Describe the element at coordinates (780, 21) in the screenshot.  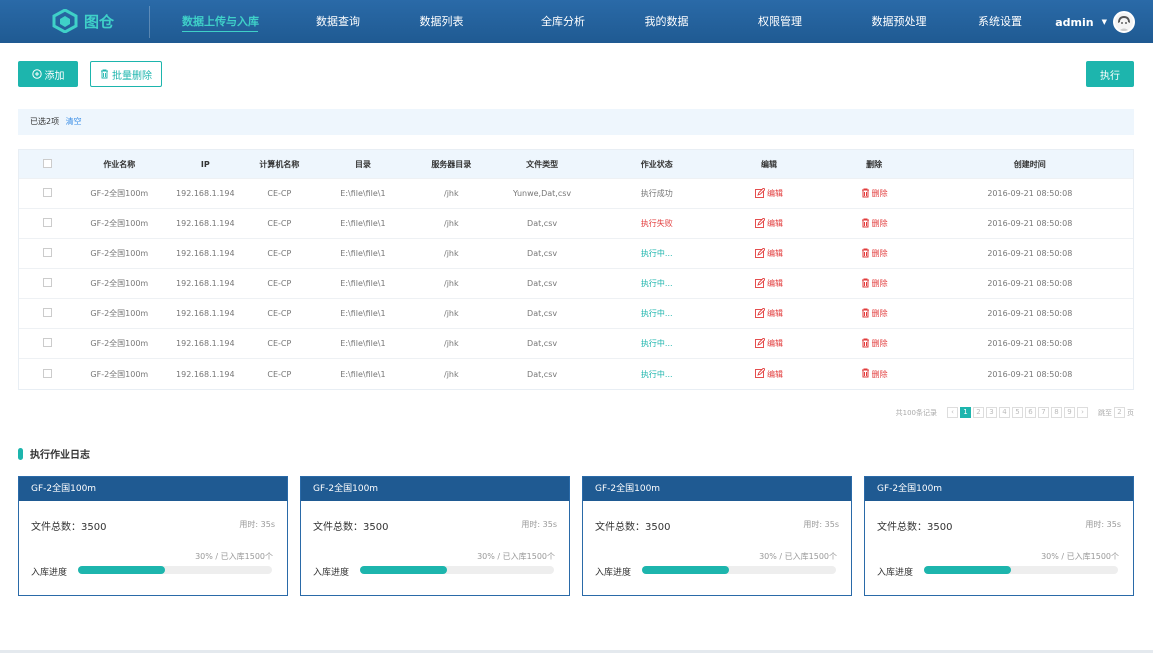
I see `nav-item-5: 权限管理` at that location.